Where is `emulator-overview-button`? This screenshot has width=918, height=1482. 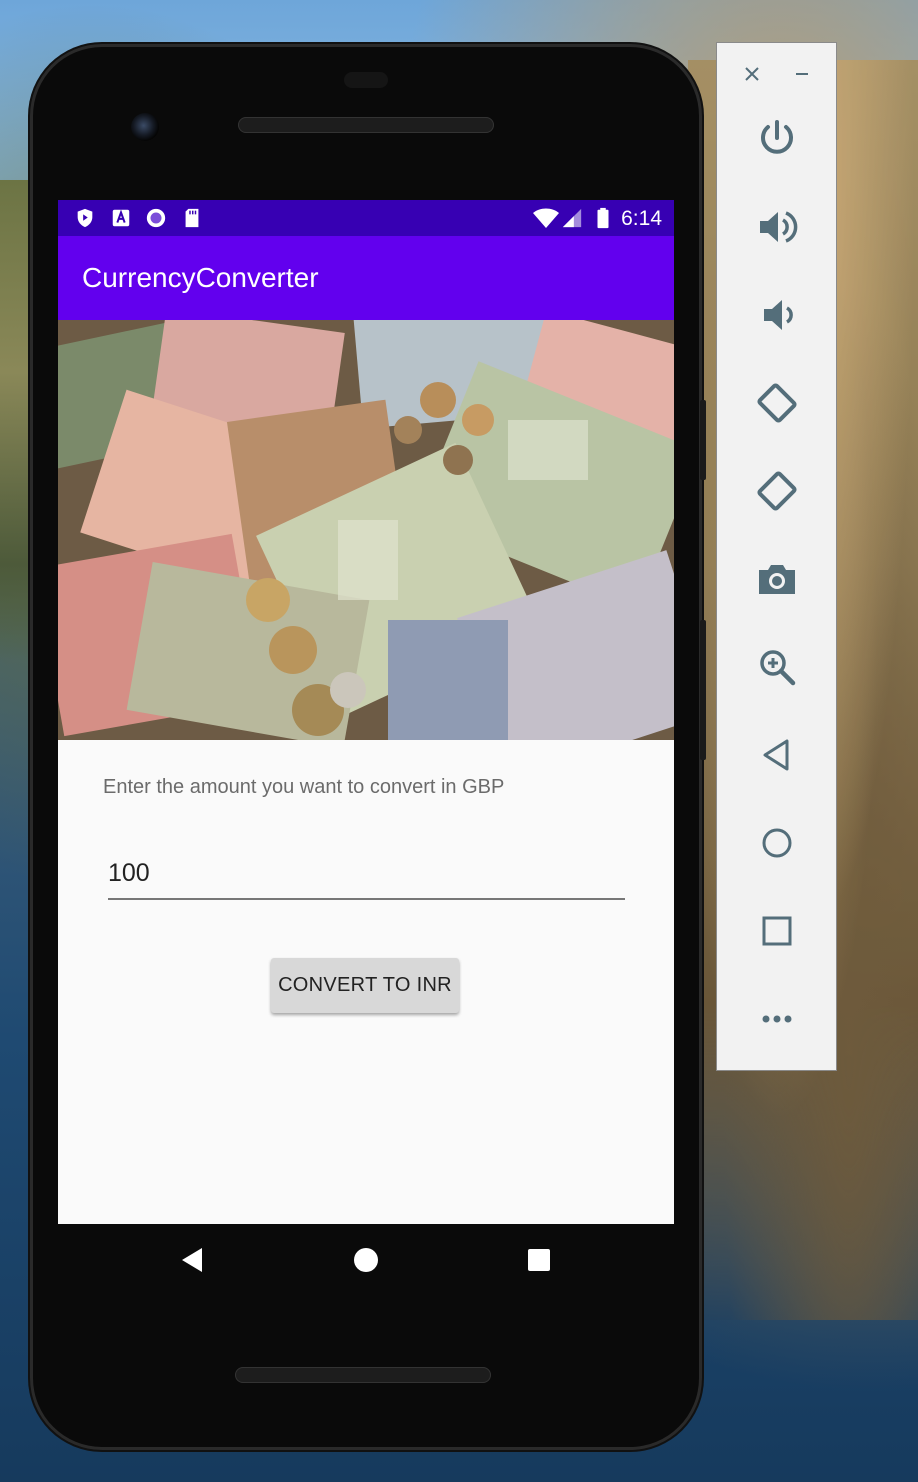 emulator-overview-button is located at coordinates (777, 931).